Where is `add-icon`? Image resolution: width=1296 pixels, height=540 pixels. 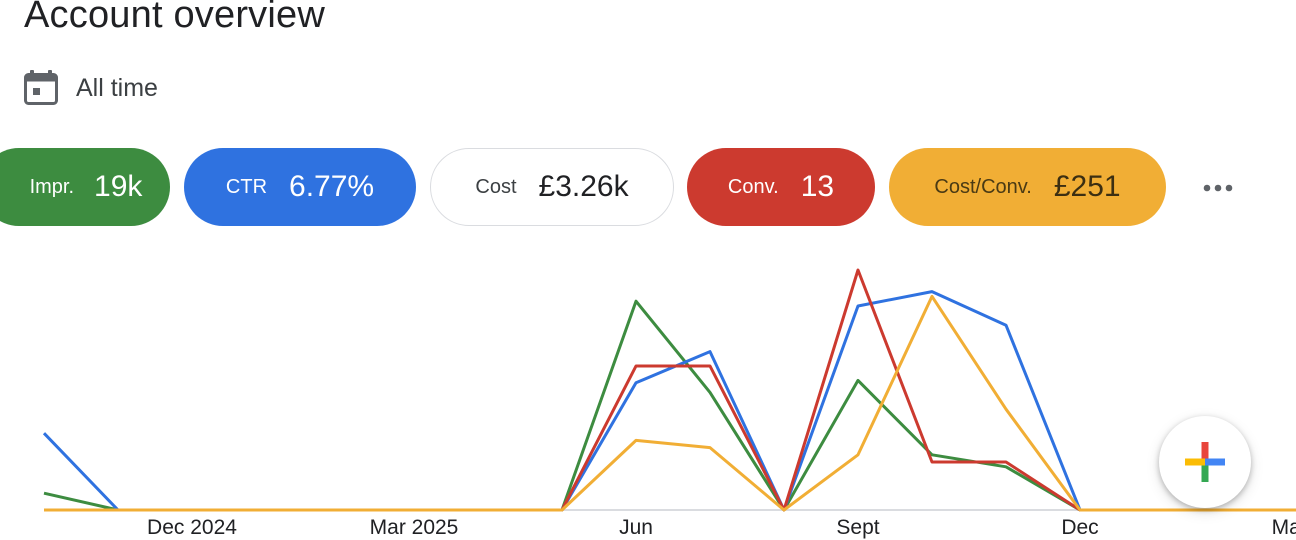 add-icon is located at coordinates (1205, 462).